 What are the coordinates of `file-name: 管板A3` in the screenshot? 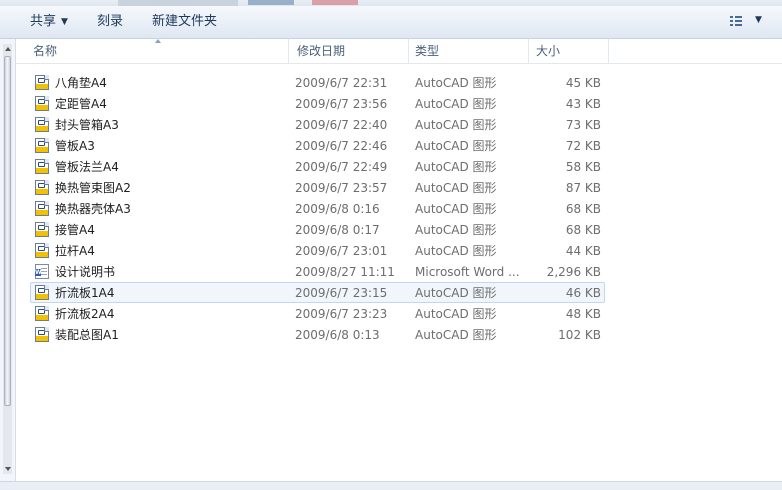 It's located at (75, 146).